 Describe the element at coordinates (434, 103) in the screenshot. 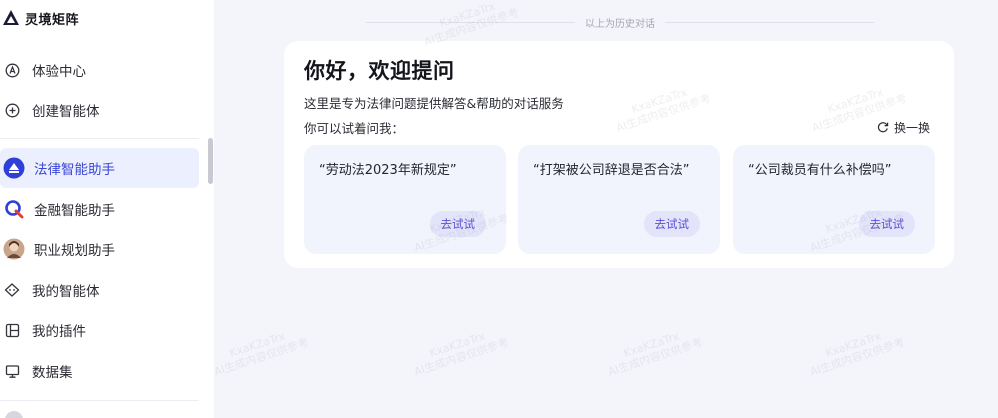

I see `welcome-description: 这里是专为法律问题提供解答&帮助的对话服务` at that location.